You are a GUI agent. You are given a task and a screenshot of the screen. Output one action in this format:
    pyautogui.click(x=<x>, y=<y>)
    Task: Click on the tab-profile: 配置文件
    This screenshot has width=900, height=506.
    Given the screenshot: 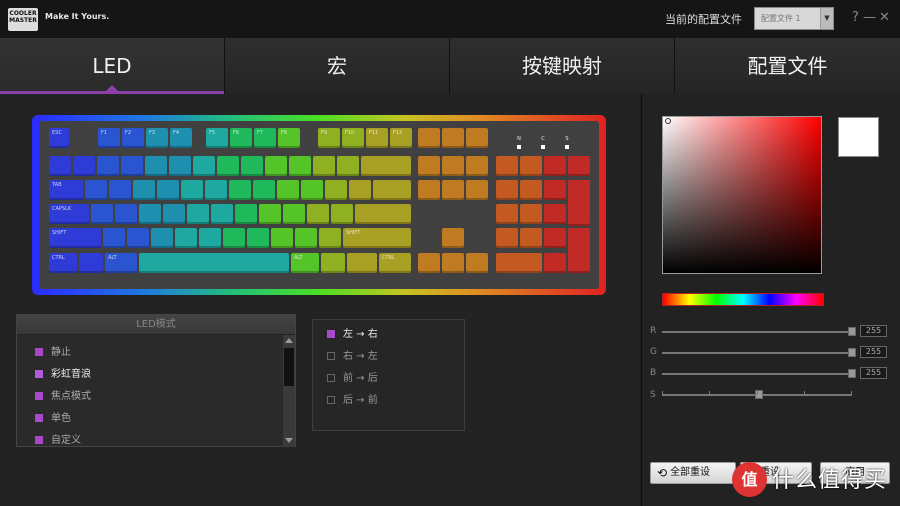 What is the action you would take?
    pyautogui.click(x=787, y=66)
    